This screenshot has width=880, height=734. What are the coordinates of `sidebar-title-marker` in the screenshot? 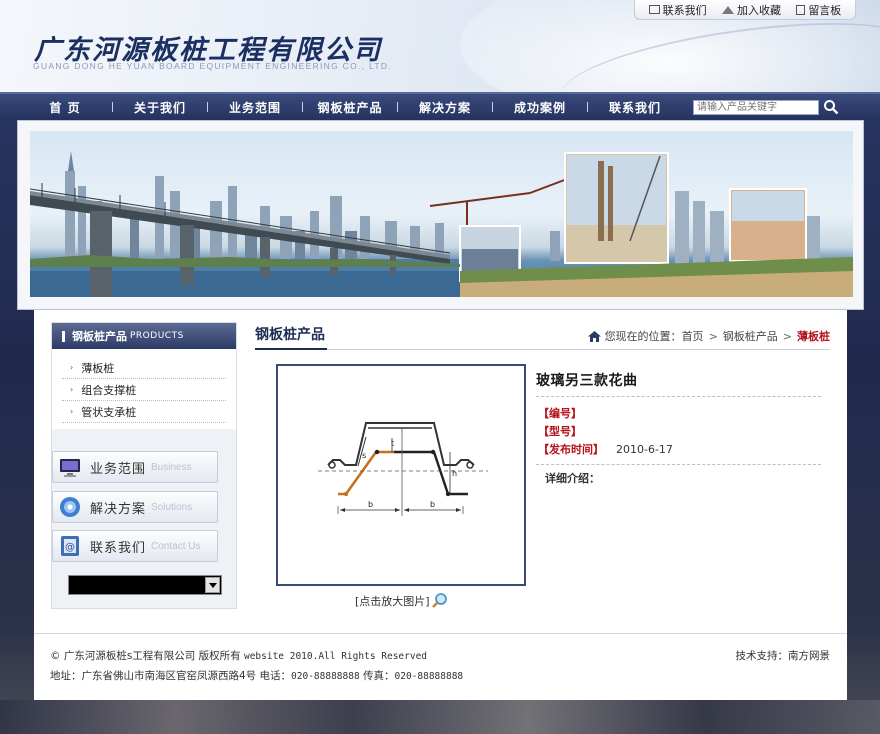 It's located at (63, 336).